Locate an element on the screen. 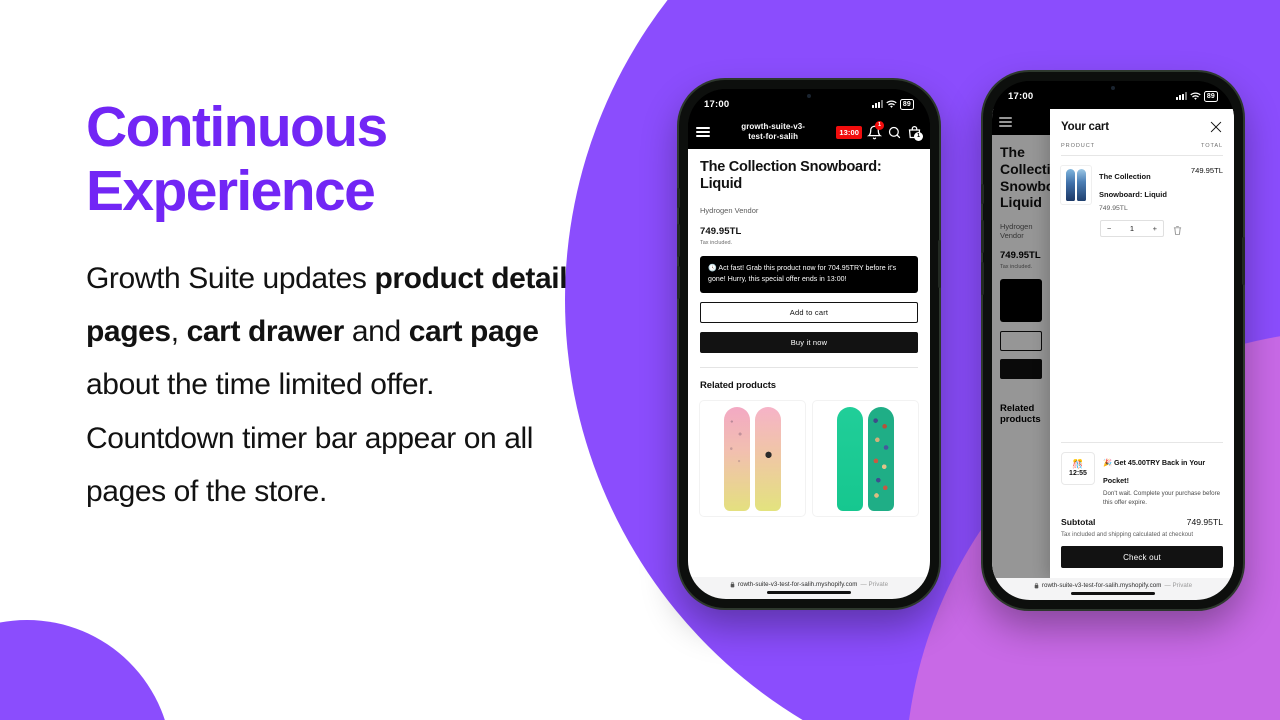  quantity-value: 1 is located at coordinates (1132, 228).